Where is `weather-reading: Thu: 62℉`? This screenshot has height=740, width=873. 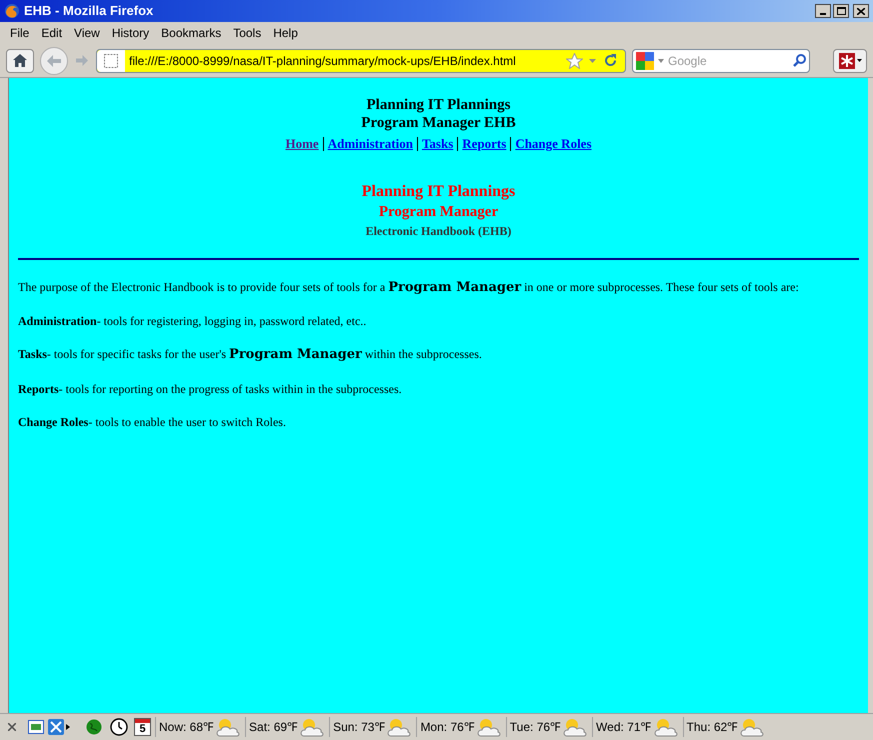
weather-reading: Thu: 62℉ is located at coordinates (712, 727).